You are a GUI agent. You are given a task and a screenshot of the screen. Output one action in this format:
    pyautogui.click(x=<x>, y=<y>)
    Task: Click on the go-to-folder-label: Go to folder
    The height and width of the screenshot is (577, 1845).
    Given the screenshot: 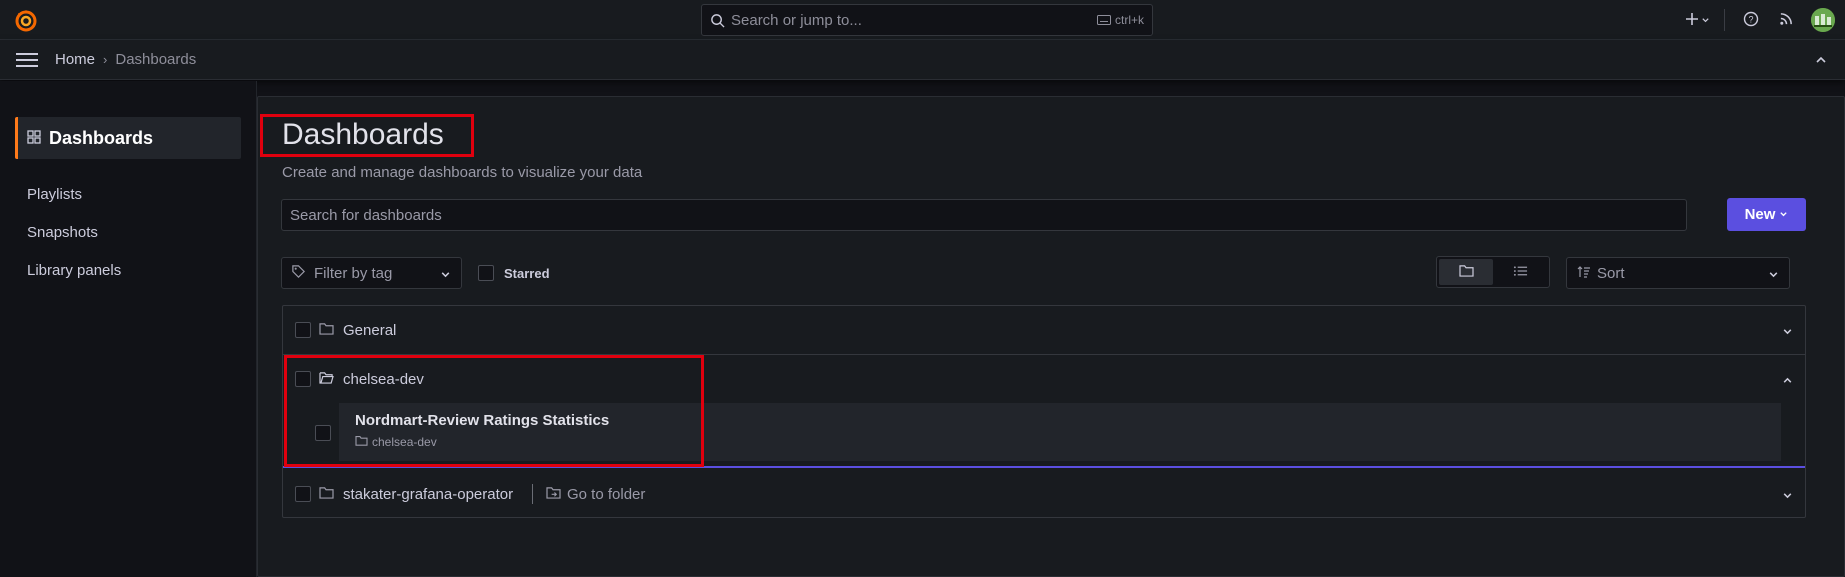 What is the action you would take?
    pyautogui.click(x=606, y=494)
    